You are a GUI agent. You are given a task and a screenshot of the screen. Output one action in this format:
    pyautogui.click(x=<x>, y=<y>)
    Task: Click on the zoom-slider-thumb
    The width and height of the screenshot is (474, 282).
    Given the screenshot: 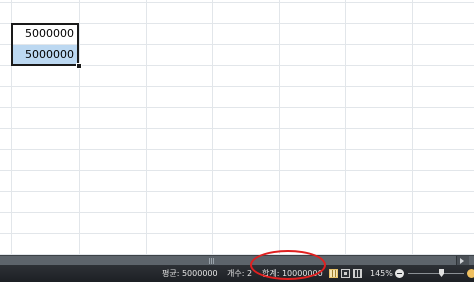 What is the action you would take?
    pyautogui.click(x=441, y=273)
    